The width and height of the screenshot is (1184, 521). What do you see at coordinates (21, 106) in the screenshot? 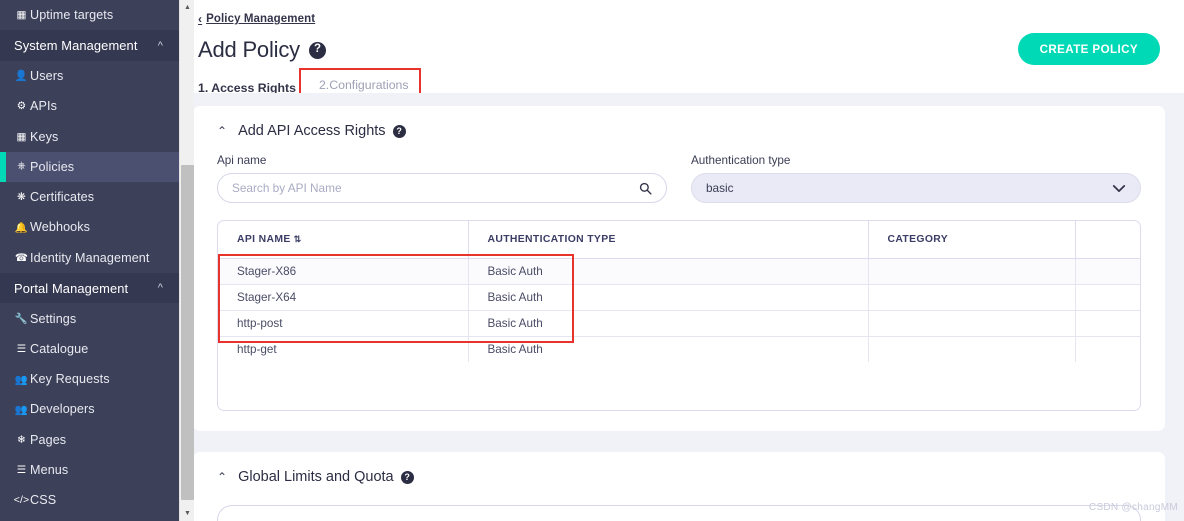
I see `cogs-icon: ⚙` at bounding box center [21, 106].